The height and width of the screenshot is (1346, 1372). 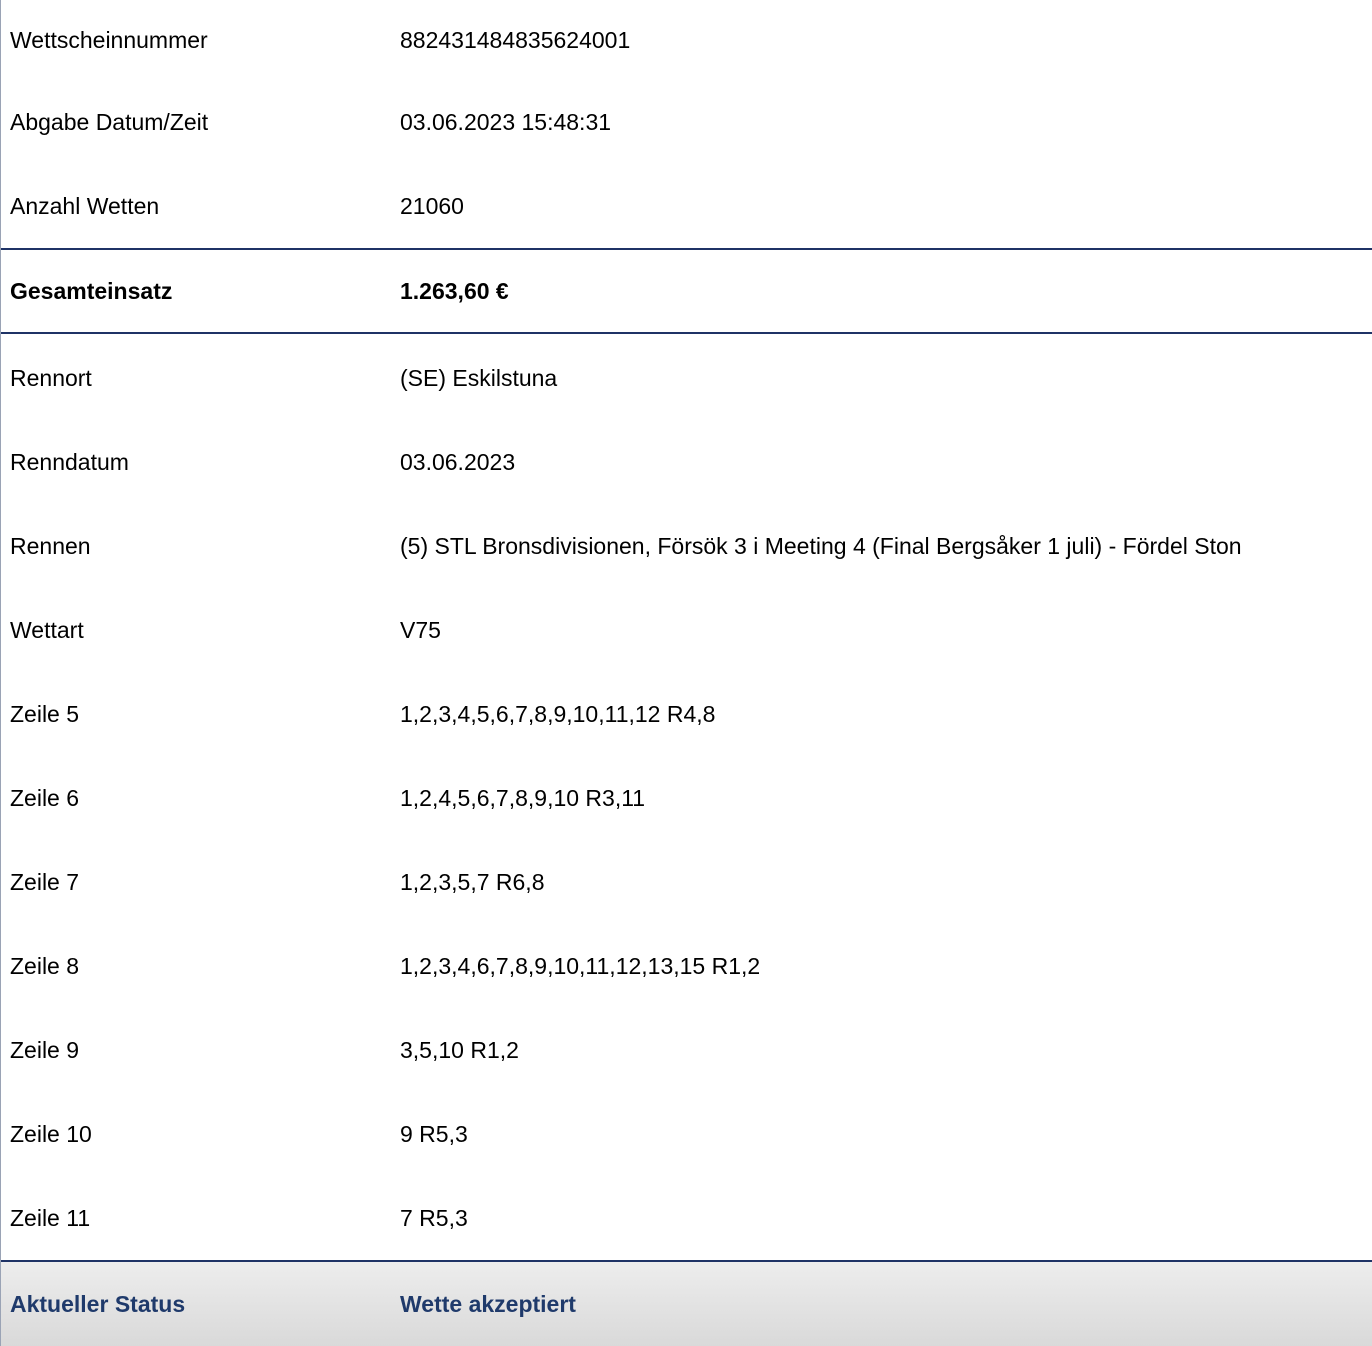 What do you see at coordinates (515, 39) in the screenshot?
I see `ticket-number-value: 882431484835624001` at bounding box center [515, 39].